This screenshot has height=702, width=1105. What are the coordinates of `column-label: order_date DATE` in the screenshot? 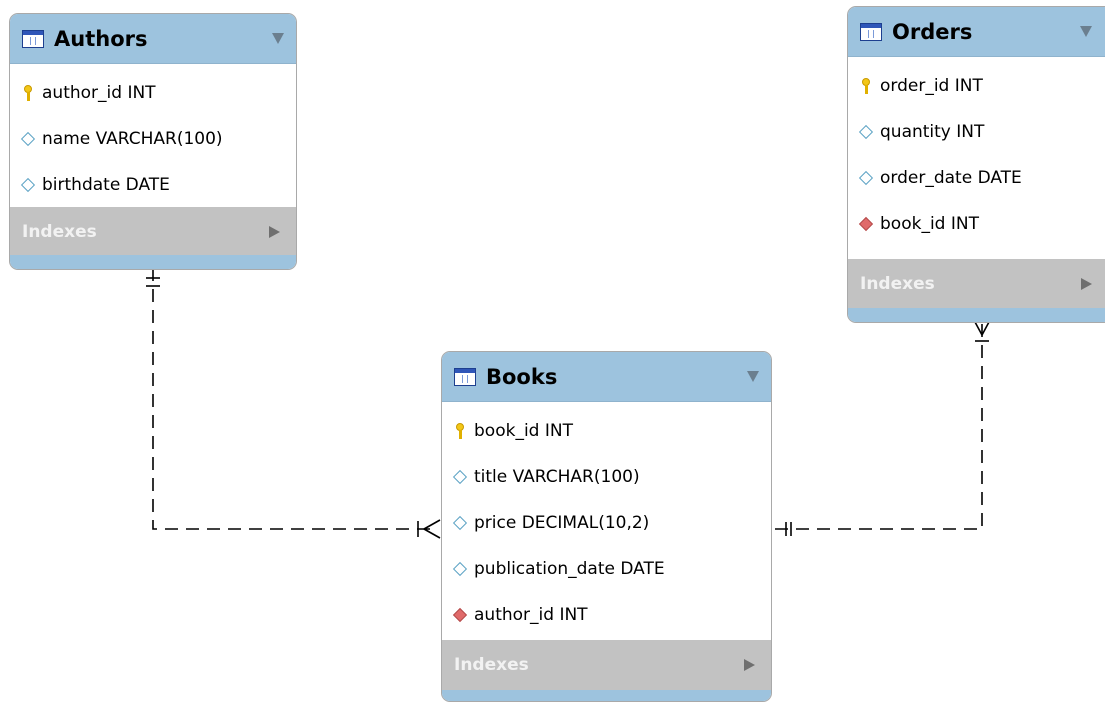 It's located at (951, 178).